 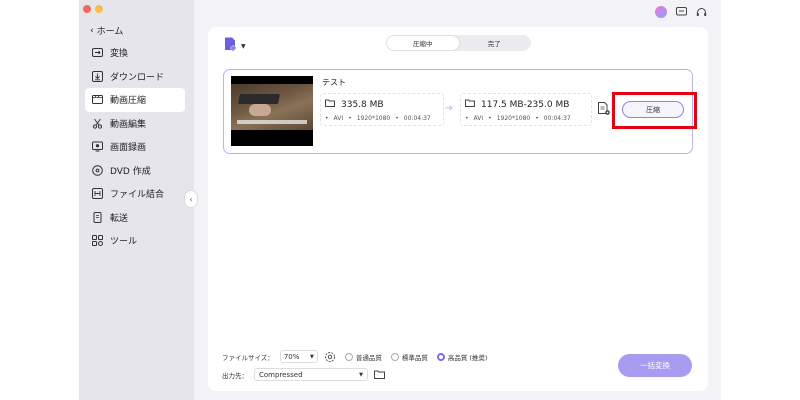 I want to click on top-toolbar, so click(x=681, y=12).